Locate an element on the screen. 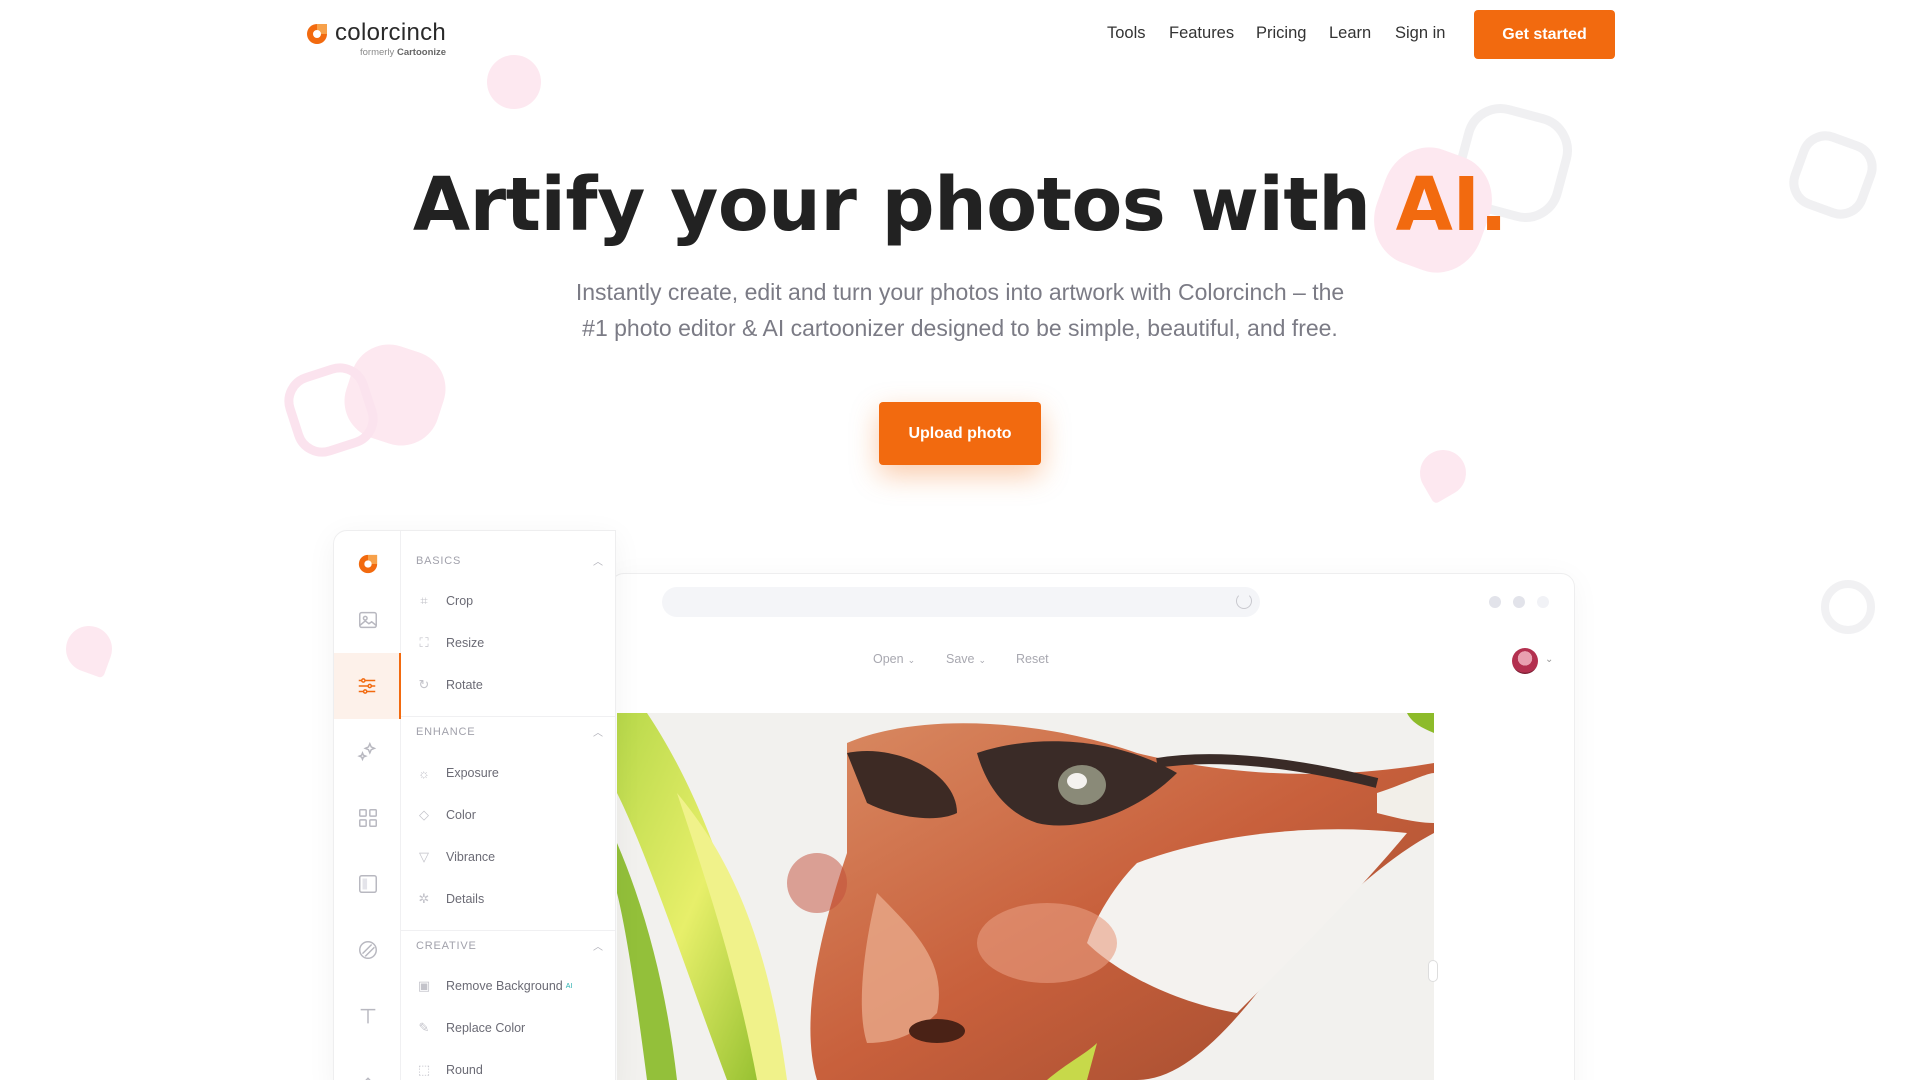 This screenshot has width=1920, height=1080. rail-text is located at coordinates (367, 1016).